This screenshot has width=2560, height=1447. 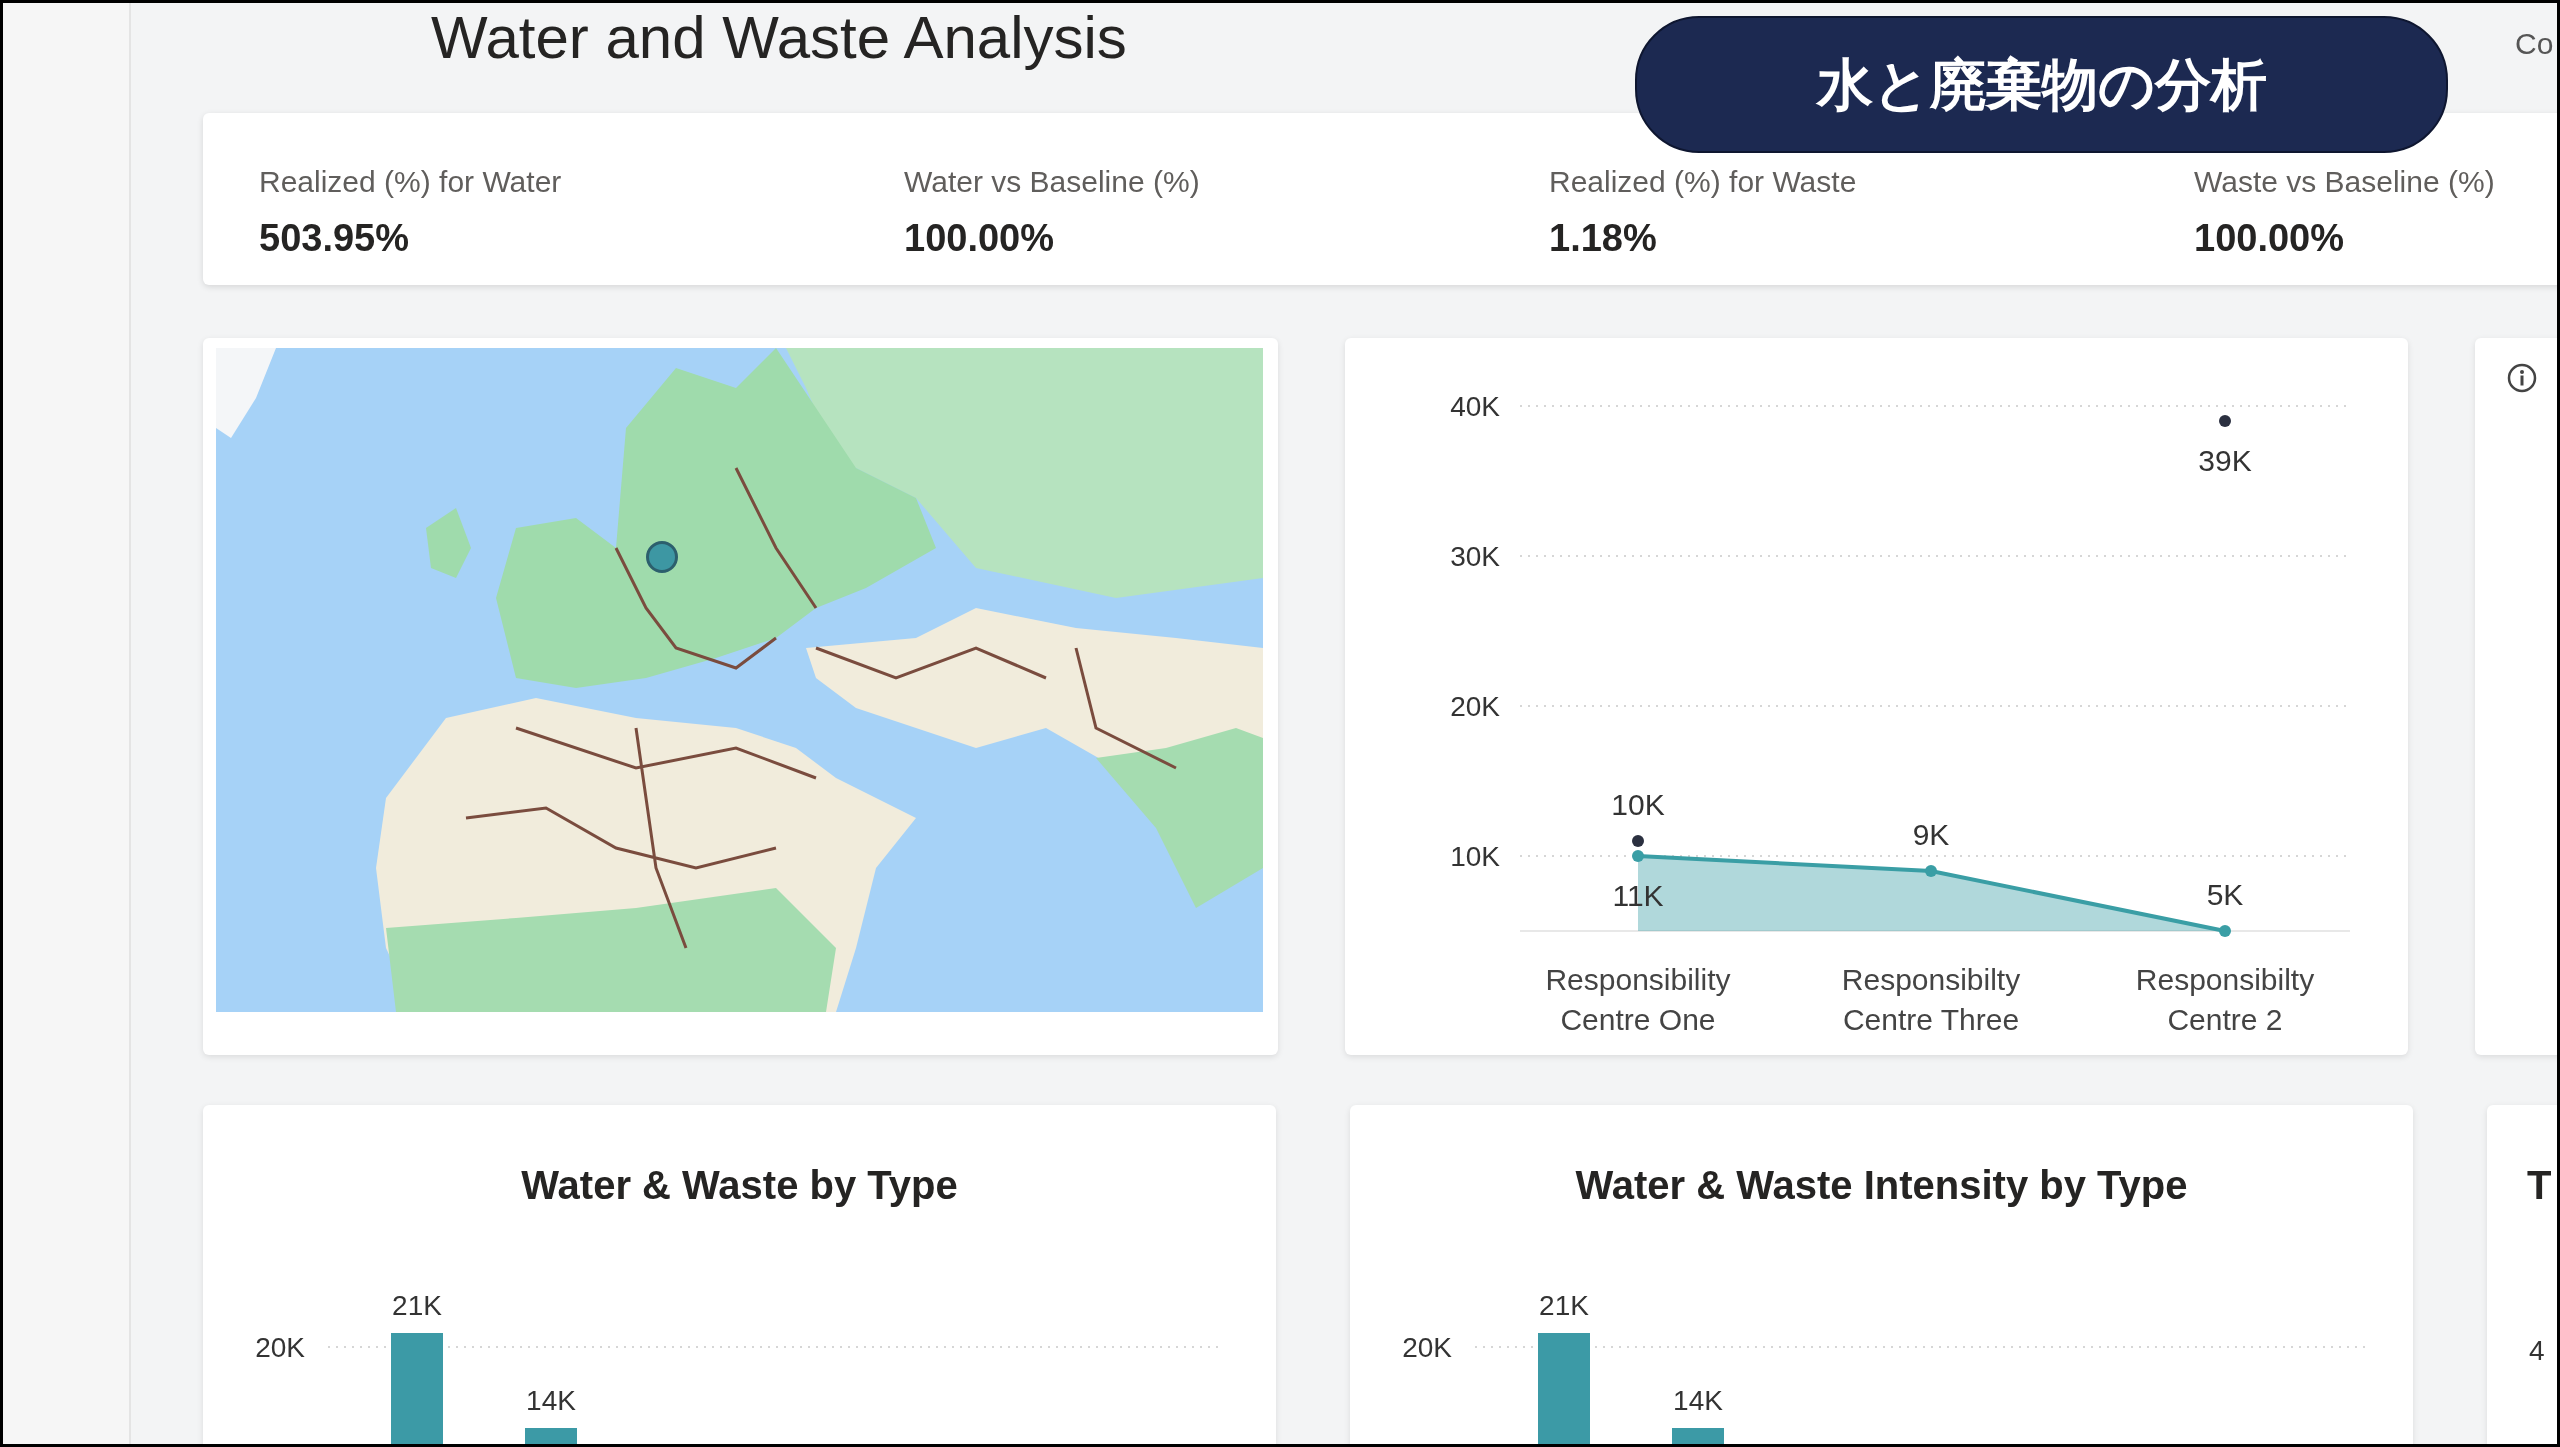 What do you see at coordinates (1638, 999) in the screenshot?
I see `axis-category-label: Responsibility Centre One` at bounding box center [1638, 999].